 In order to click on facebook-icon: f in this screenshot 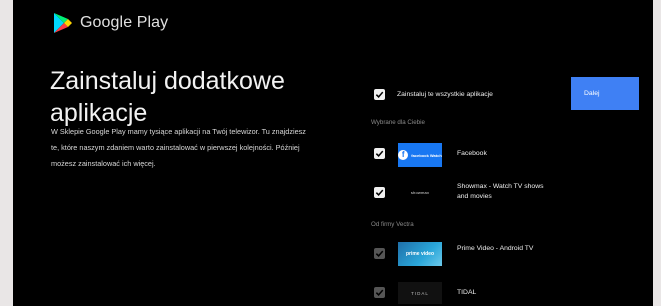, I will do `click(403, 155)`.